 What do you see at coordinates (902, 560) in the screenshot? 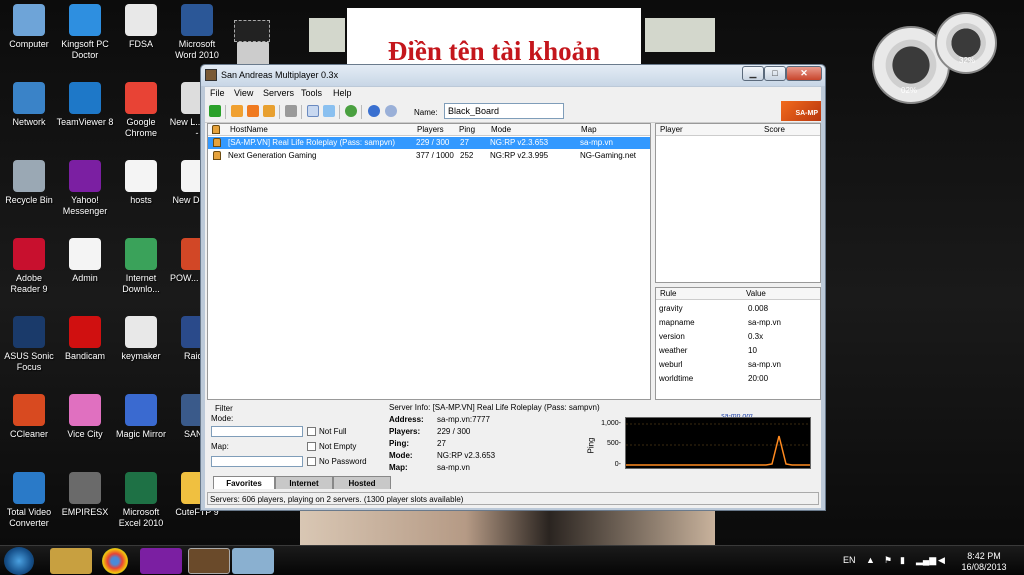
I see `tray-battery-icon: ▮` at bounding box center [902, 560].